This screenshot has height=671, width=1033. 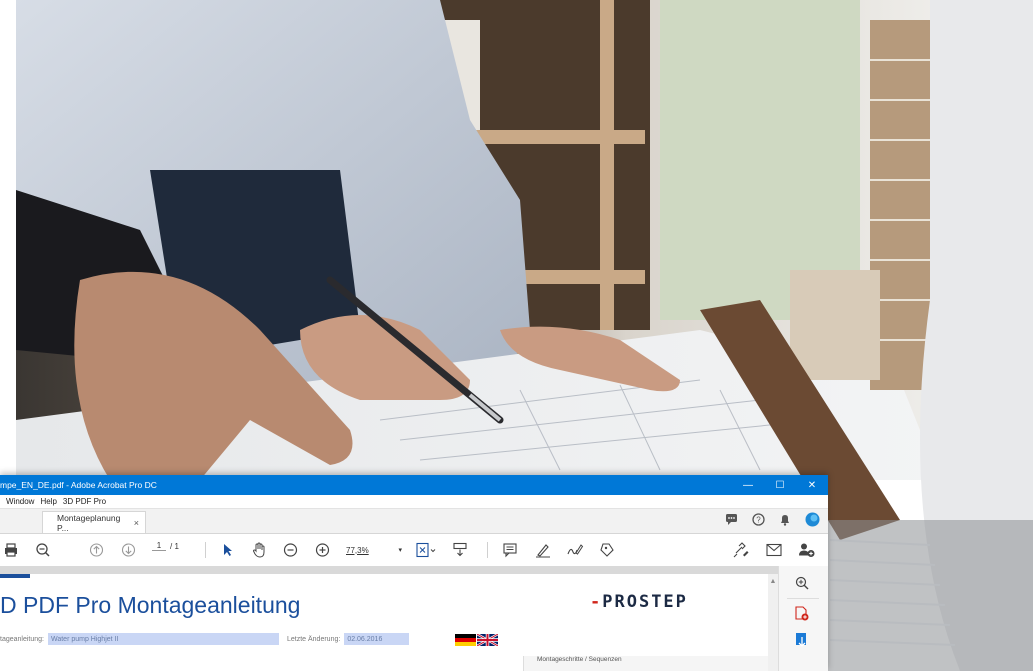 What do you see at coordinates (774, 550) in the screenshot?
I see `mail-icon` at bounding box center [774, 550].